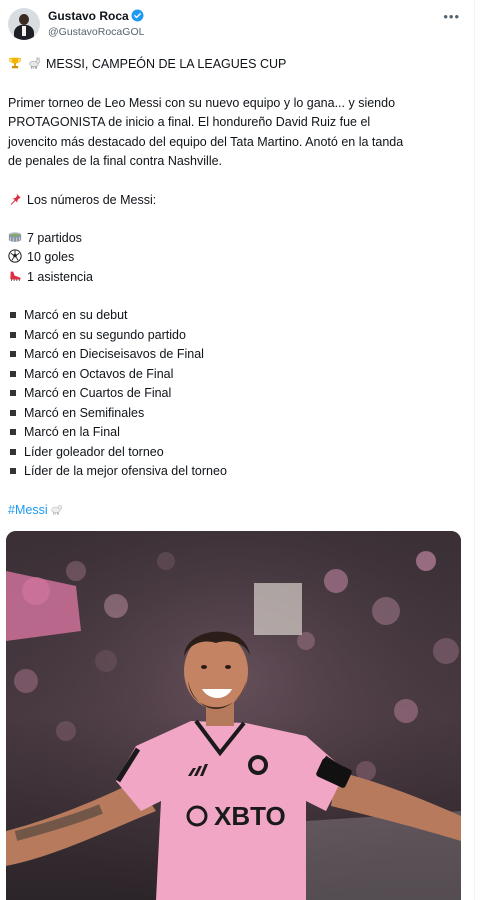 The image size is (489, 900). What do you see at coordinates (76, 413) in the screenshot?
I see `list-item: Marcó en Semifinales` at bounding box center [76, 413].